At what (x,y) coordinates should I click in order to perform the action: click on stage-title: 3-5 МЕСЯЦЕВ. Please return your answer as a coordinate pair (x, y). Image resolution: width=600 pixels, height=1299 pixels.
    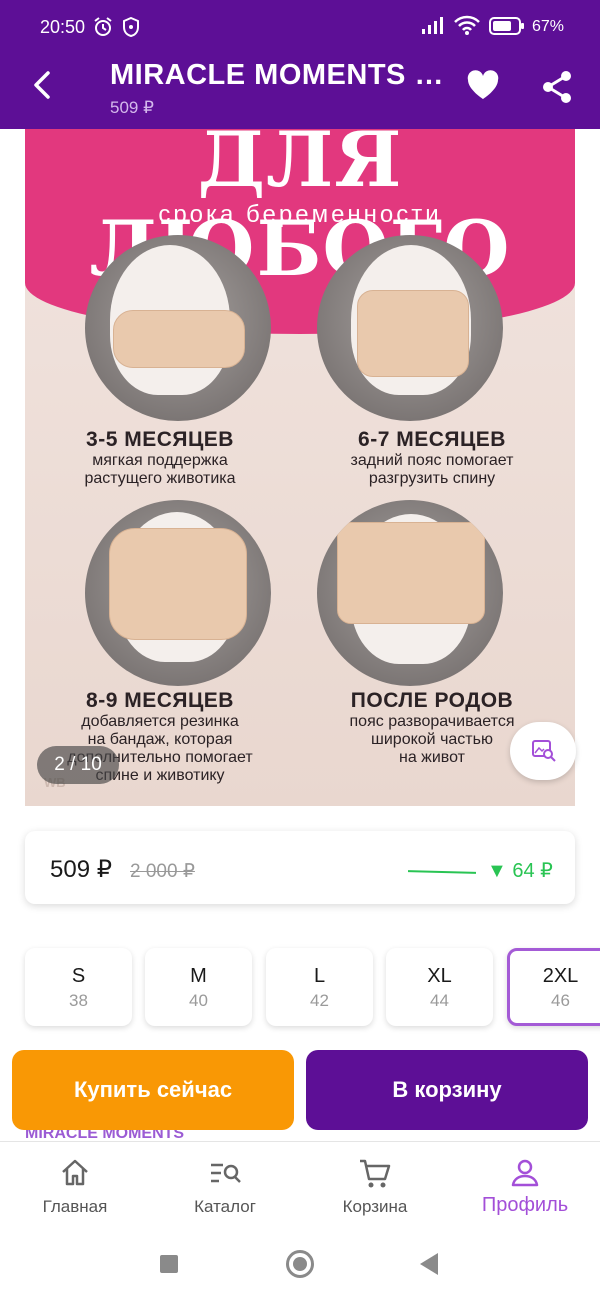
    Looking at the image, I should click on (160, 439).